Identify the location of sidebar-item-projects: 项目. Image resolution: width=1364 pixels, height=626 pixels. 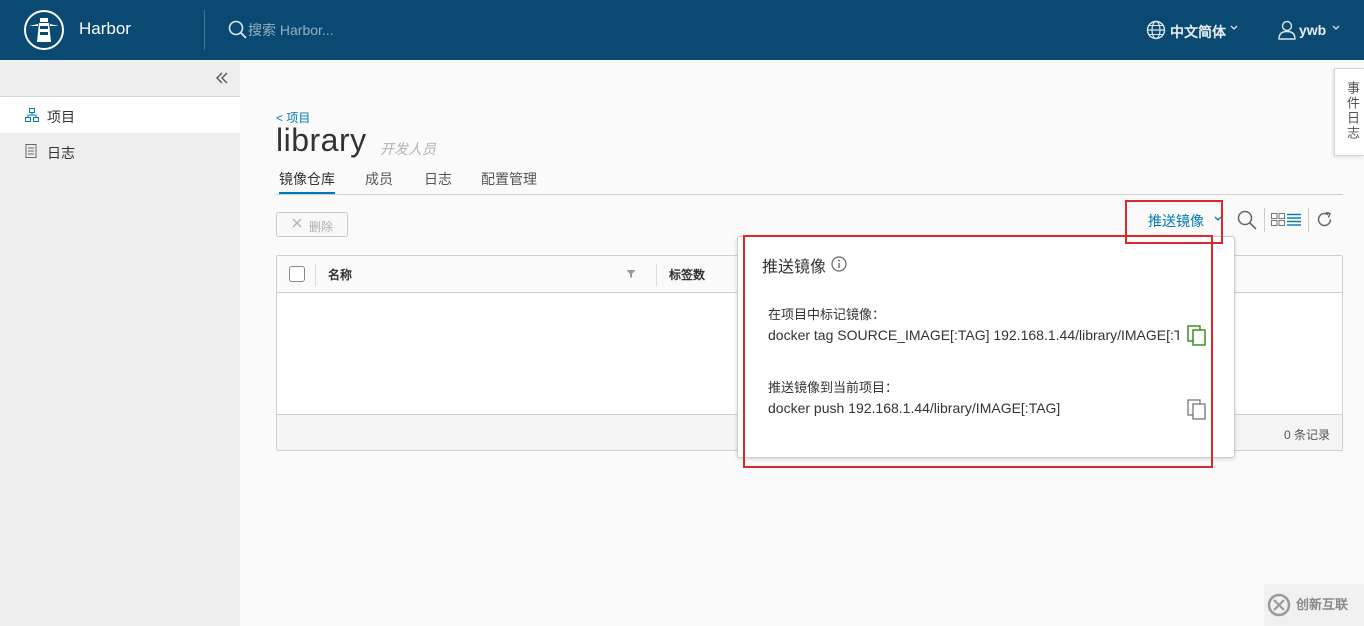
(120, 115).